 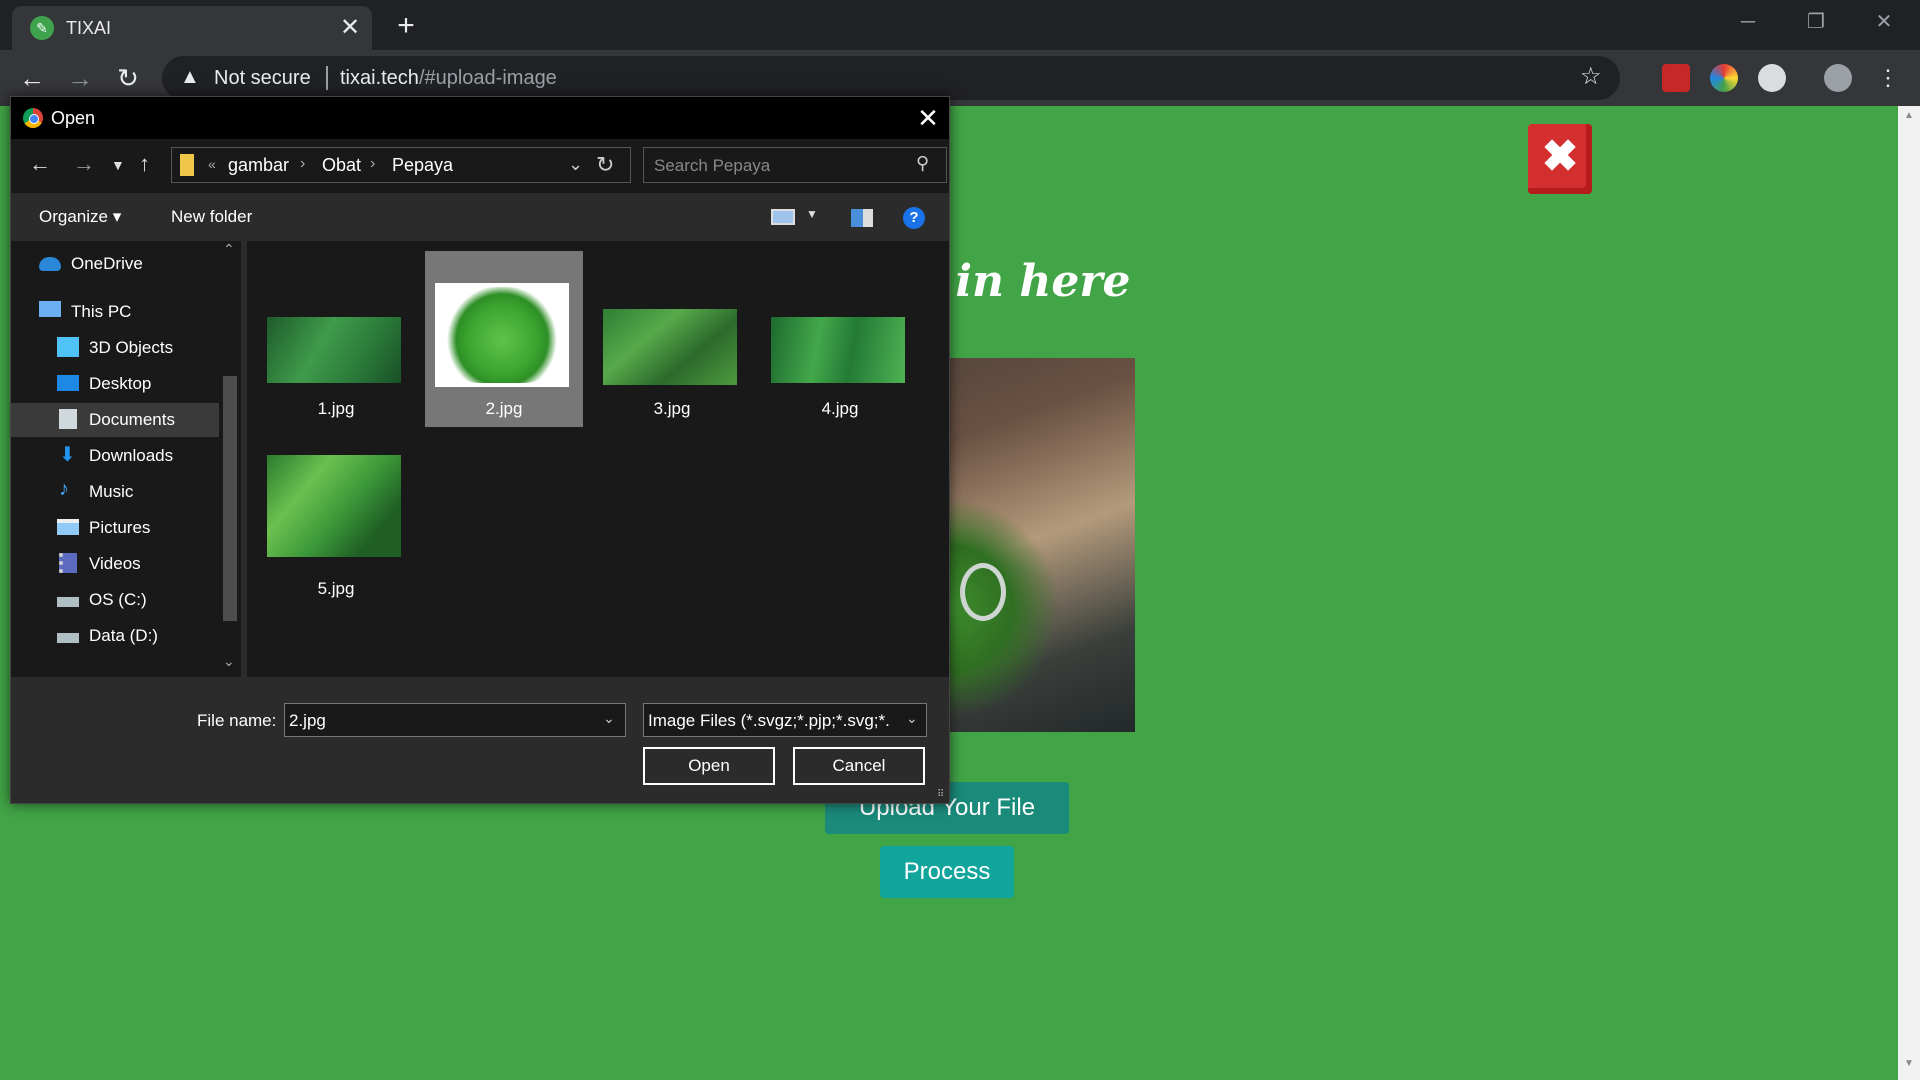 I want to click on circle-extension-icon, so click(x=1772, y=78).